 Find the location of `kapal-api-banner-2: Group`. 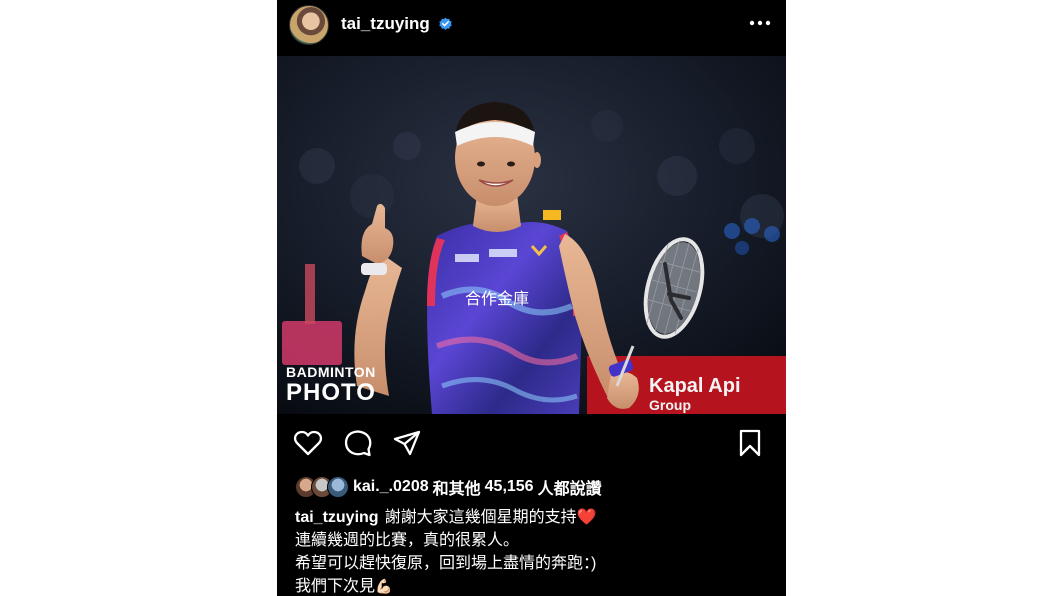

kapal-api-banner-2: Group is located at coordinates (670, 405).